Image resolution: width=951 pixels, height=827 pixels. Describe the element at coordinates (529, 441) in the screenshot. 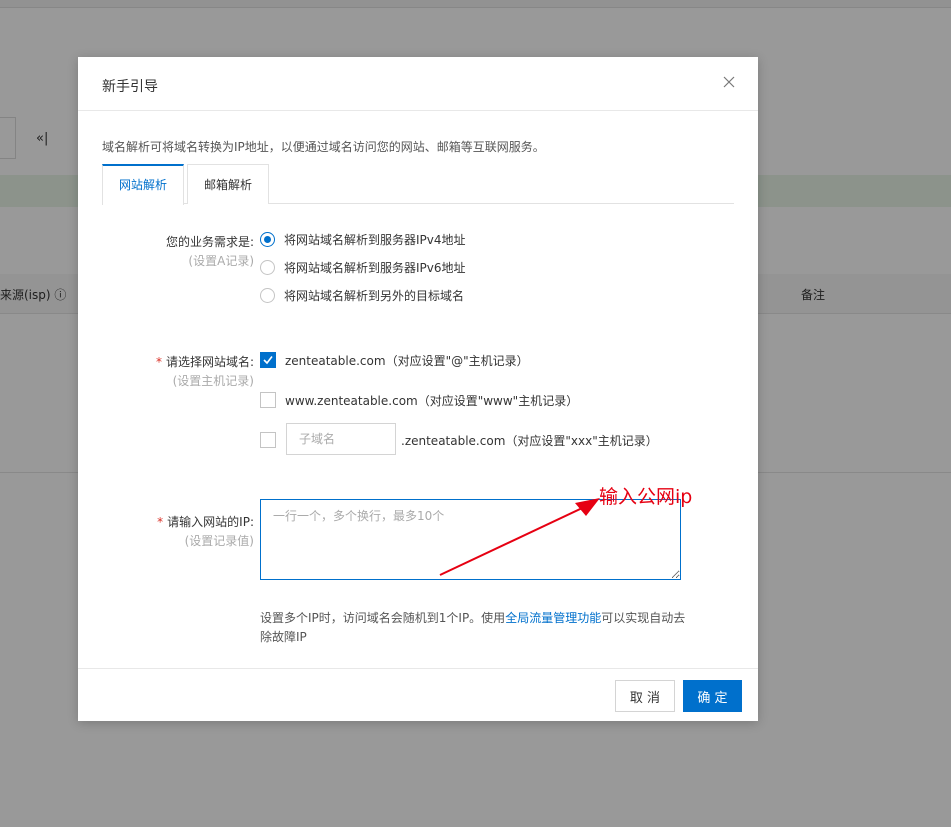

I see `subdomain-suffix: .zenteatable.com（对应设置"xxx"主机记录）` at that location.